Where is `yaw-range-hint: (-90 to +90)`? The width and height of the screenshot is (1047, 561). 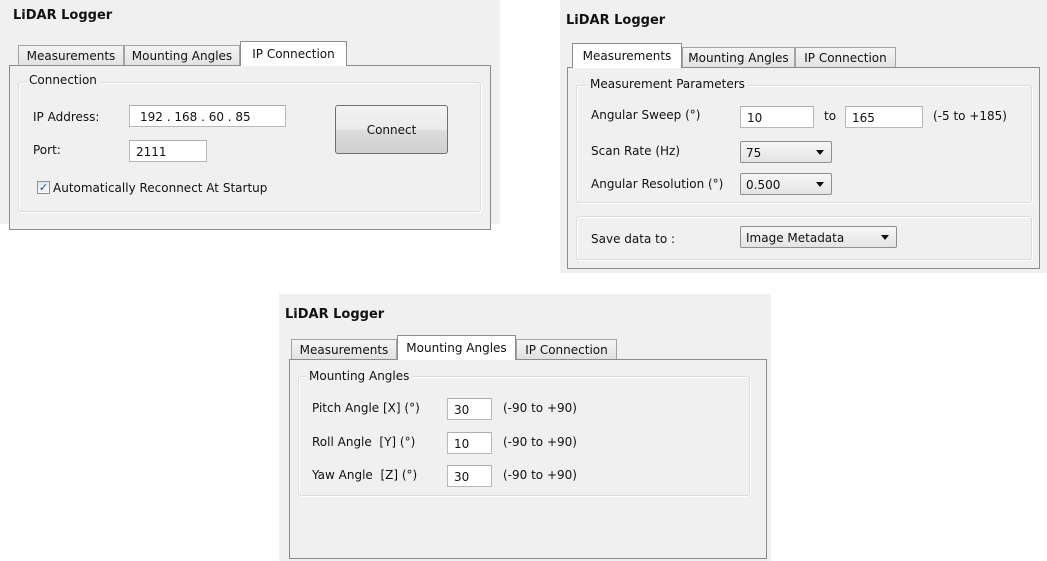 yaw-range-hint: (-90 to +90) is located at coordinates (540, 475).